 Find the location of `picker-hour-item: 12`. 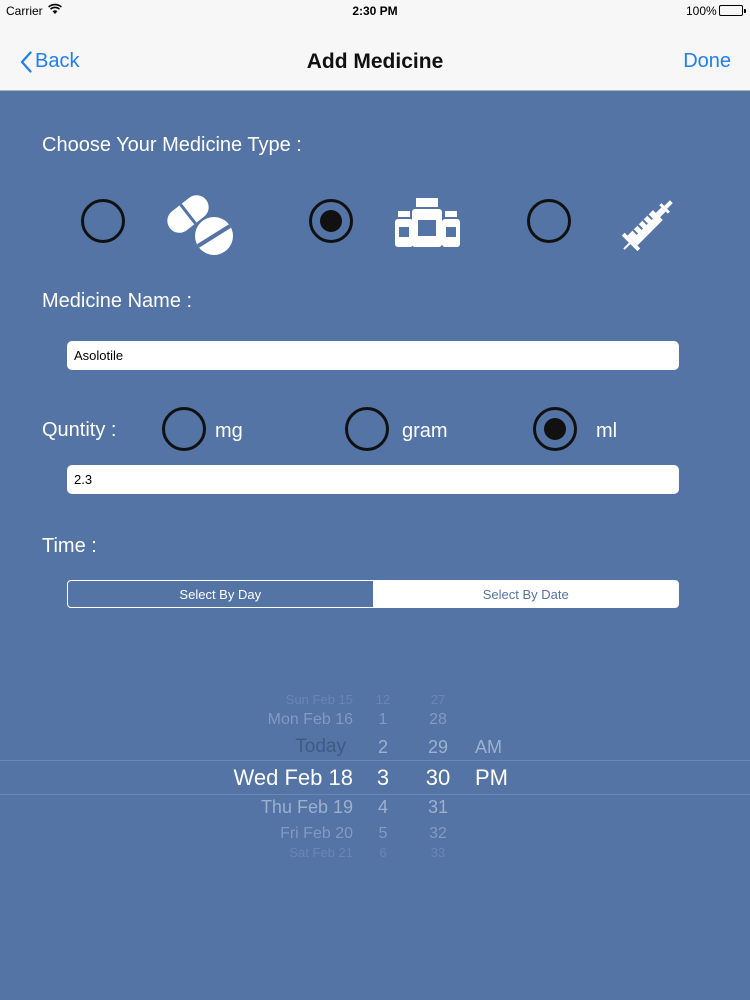

picker-hour-item: 12 is located at coordinates (383, 699).